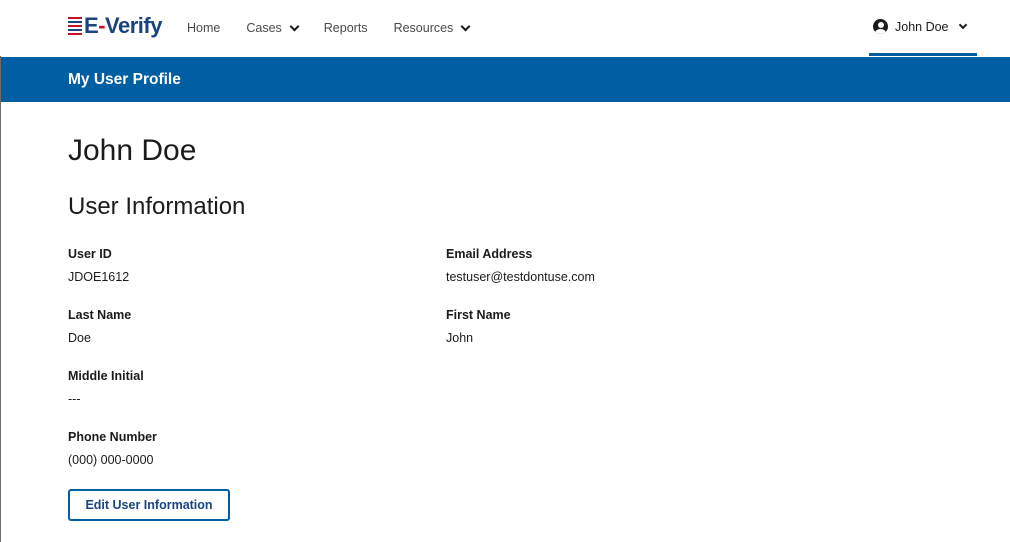  What do you see at coordinates (79, 338) in the screenshot?
I see `field-value: Doe` at bounding box center [79, 338].